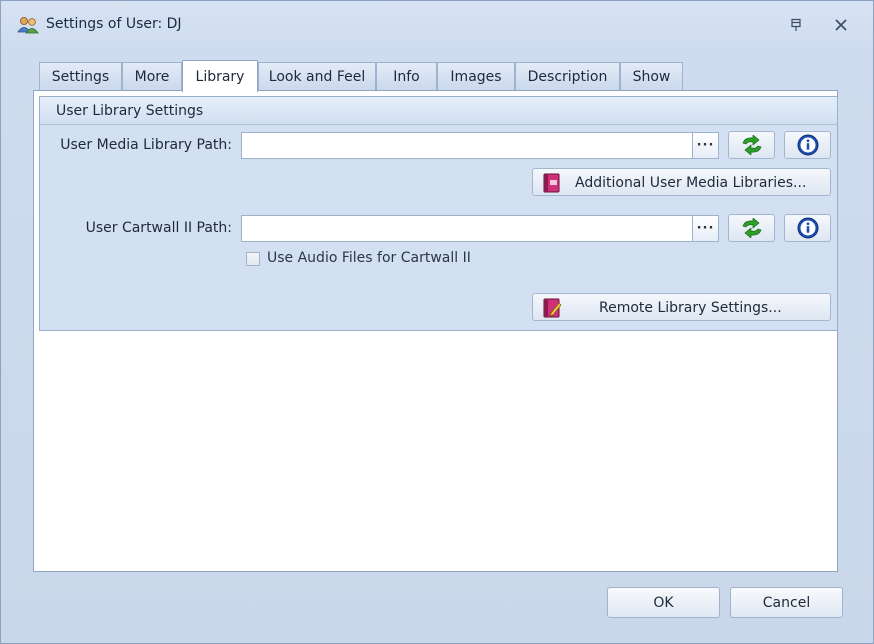 The height and width of the screenshot is (644, 874). I want to click on cartwall-path-info-button, so click(807, 228).